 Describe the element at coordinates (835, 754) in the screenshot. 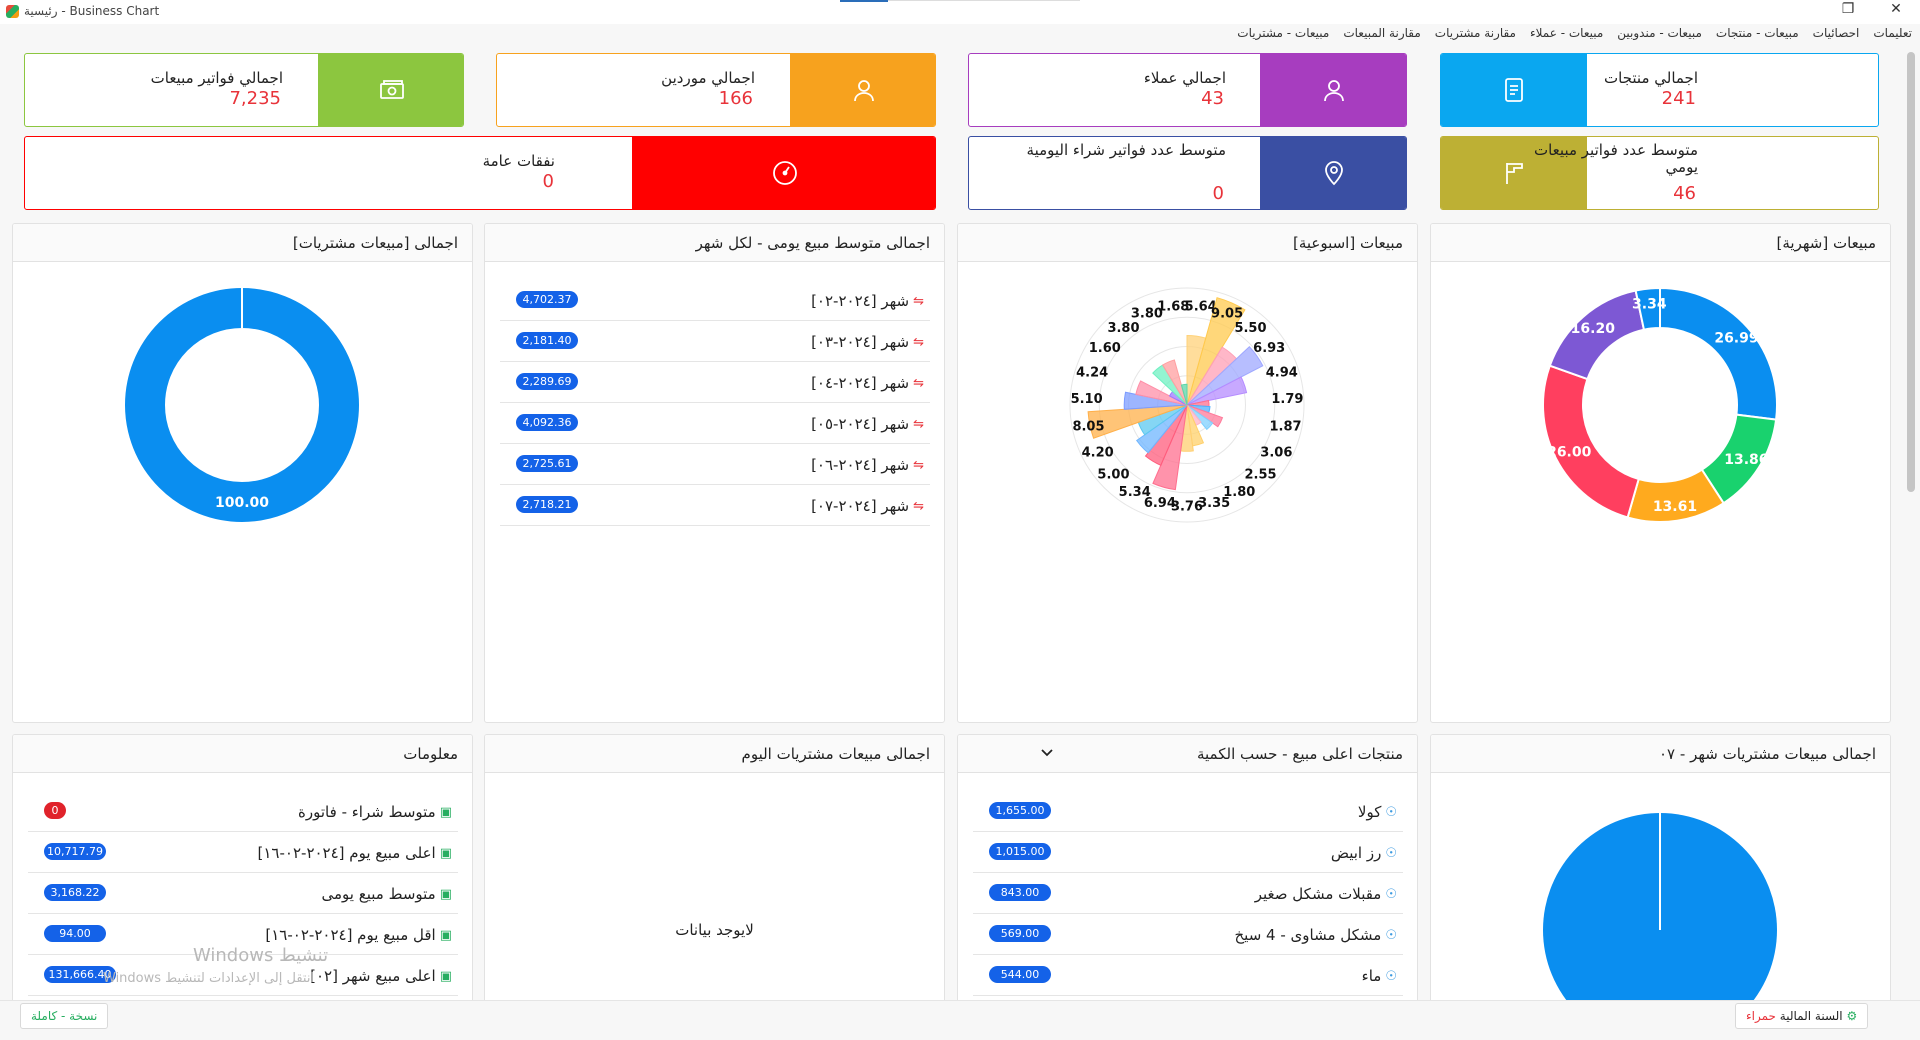

I see `panel-title: اجمالى مبيعات مشتريات اليوم` at that location.